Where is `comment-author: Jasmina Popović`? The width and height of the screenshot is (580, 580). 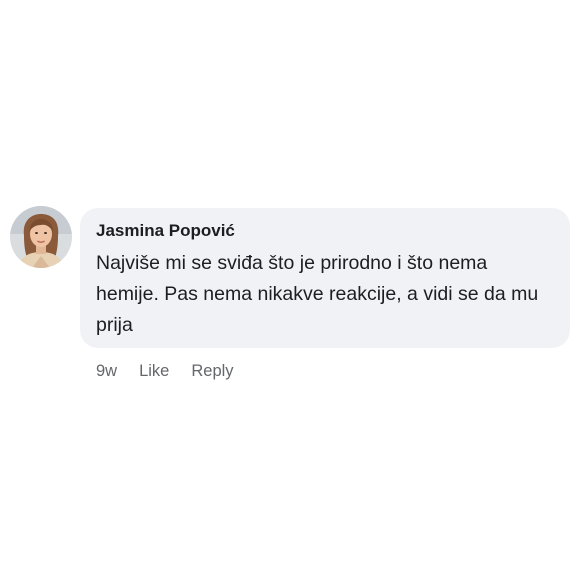 comment-author: Jasmina Popović is located at coordinates (325, 231).